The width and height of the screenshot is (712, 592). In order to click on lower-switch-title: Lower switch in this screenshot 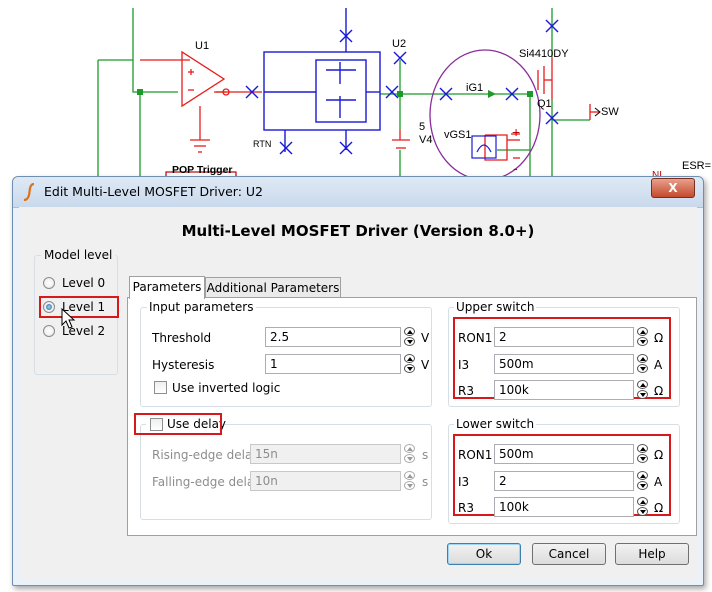, I will do `click(495, 424)`.